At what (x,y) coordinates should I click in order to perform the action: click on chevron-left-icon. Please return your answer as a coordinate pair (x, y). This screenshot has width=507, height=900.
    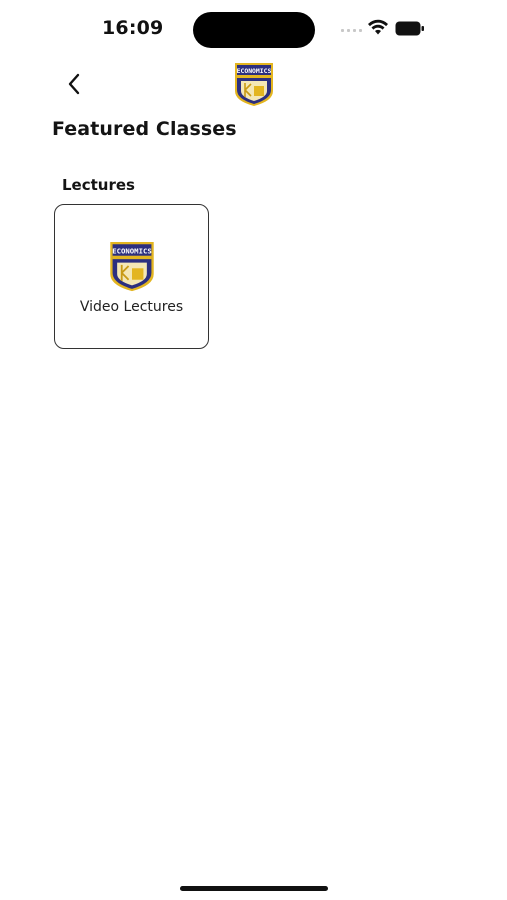
    Looking at the image, I should click on (74, 84).